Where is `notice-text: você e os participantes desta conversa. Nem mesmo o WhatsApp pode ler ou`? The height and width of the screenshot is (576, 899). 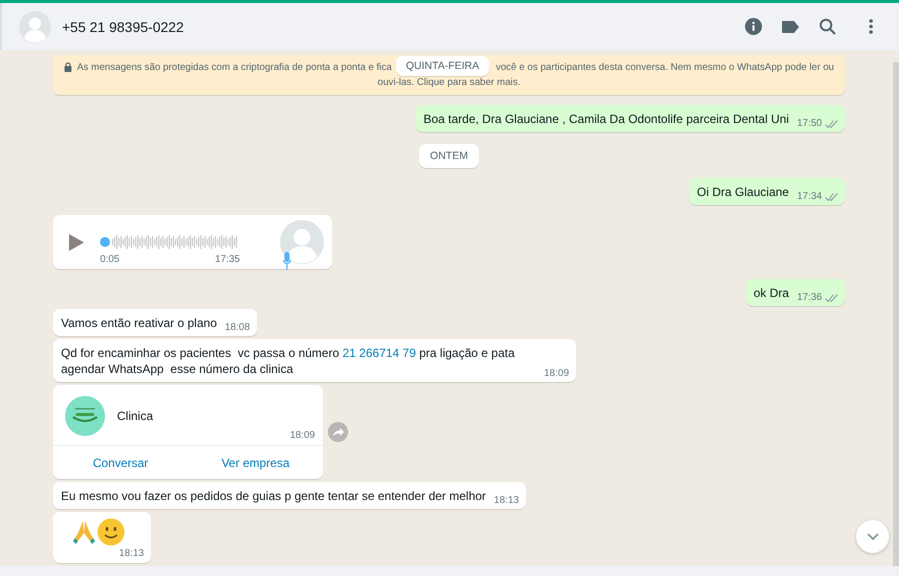
notice-text: você e os participantes desta conversa. Nem mesmo o WhatsApp pode ler ou is located at coordinates (665, 67).